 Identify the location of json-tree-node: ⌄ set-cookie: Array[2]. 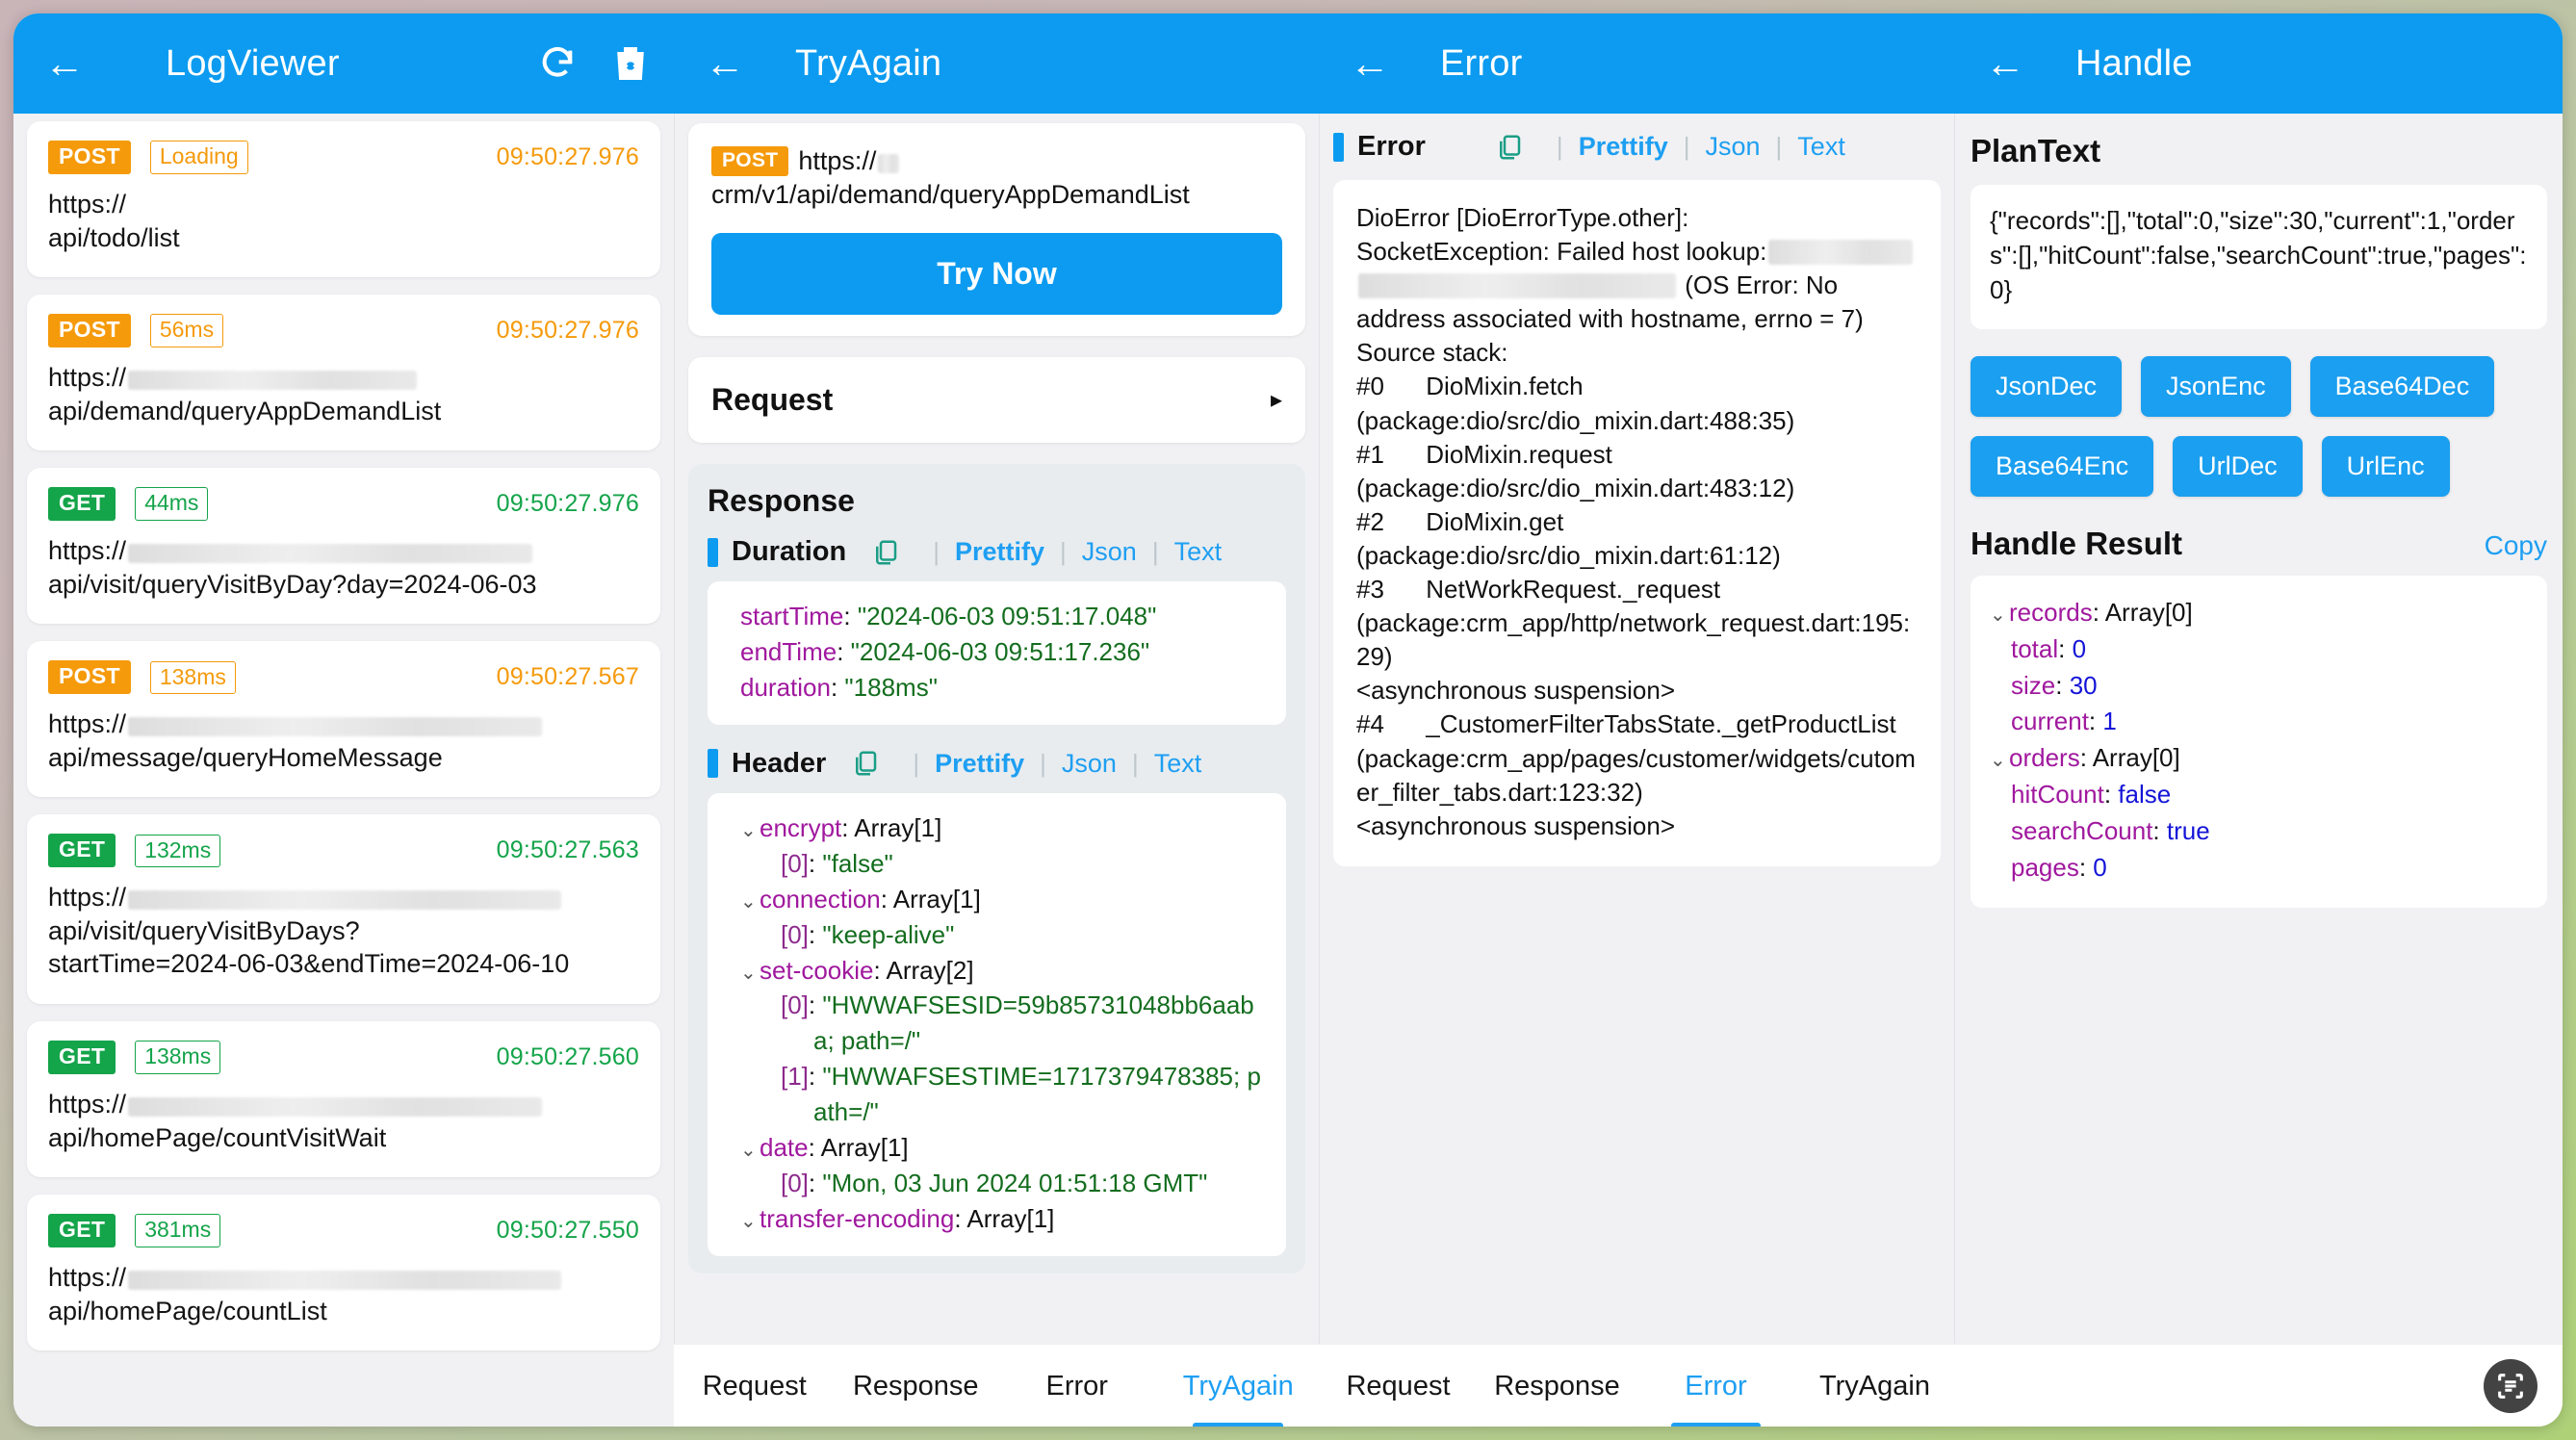
(1004, 971).